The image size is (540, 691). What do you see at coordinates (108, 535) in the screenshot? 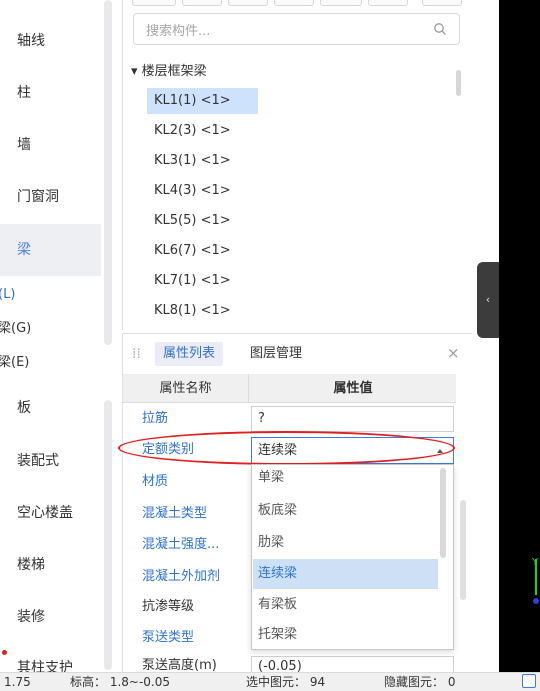
I see `left-nav-scrollbar-lower` at bounding box center [108, 535].